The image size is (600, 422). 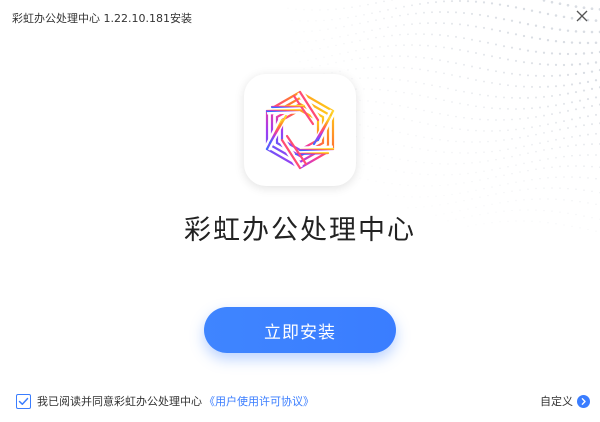 What do you see at coordinates (583, 401) in the screenshot?
I see `chevron-right-circle-icon` at bounding box center [583, 401].